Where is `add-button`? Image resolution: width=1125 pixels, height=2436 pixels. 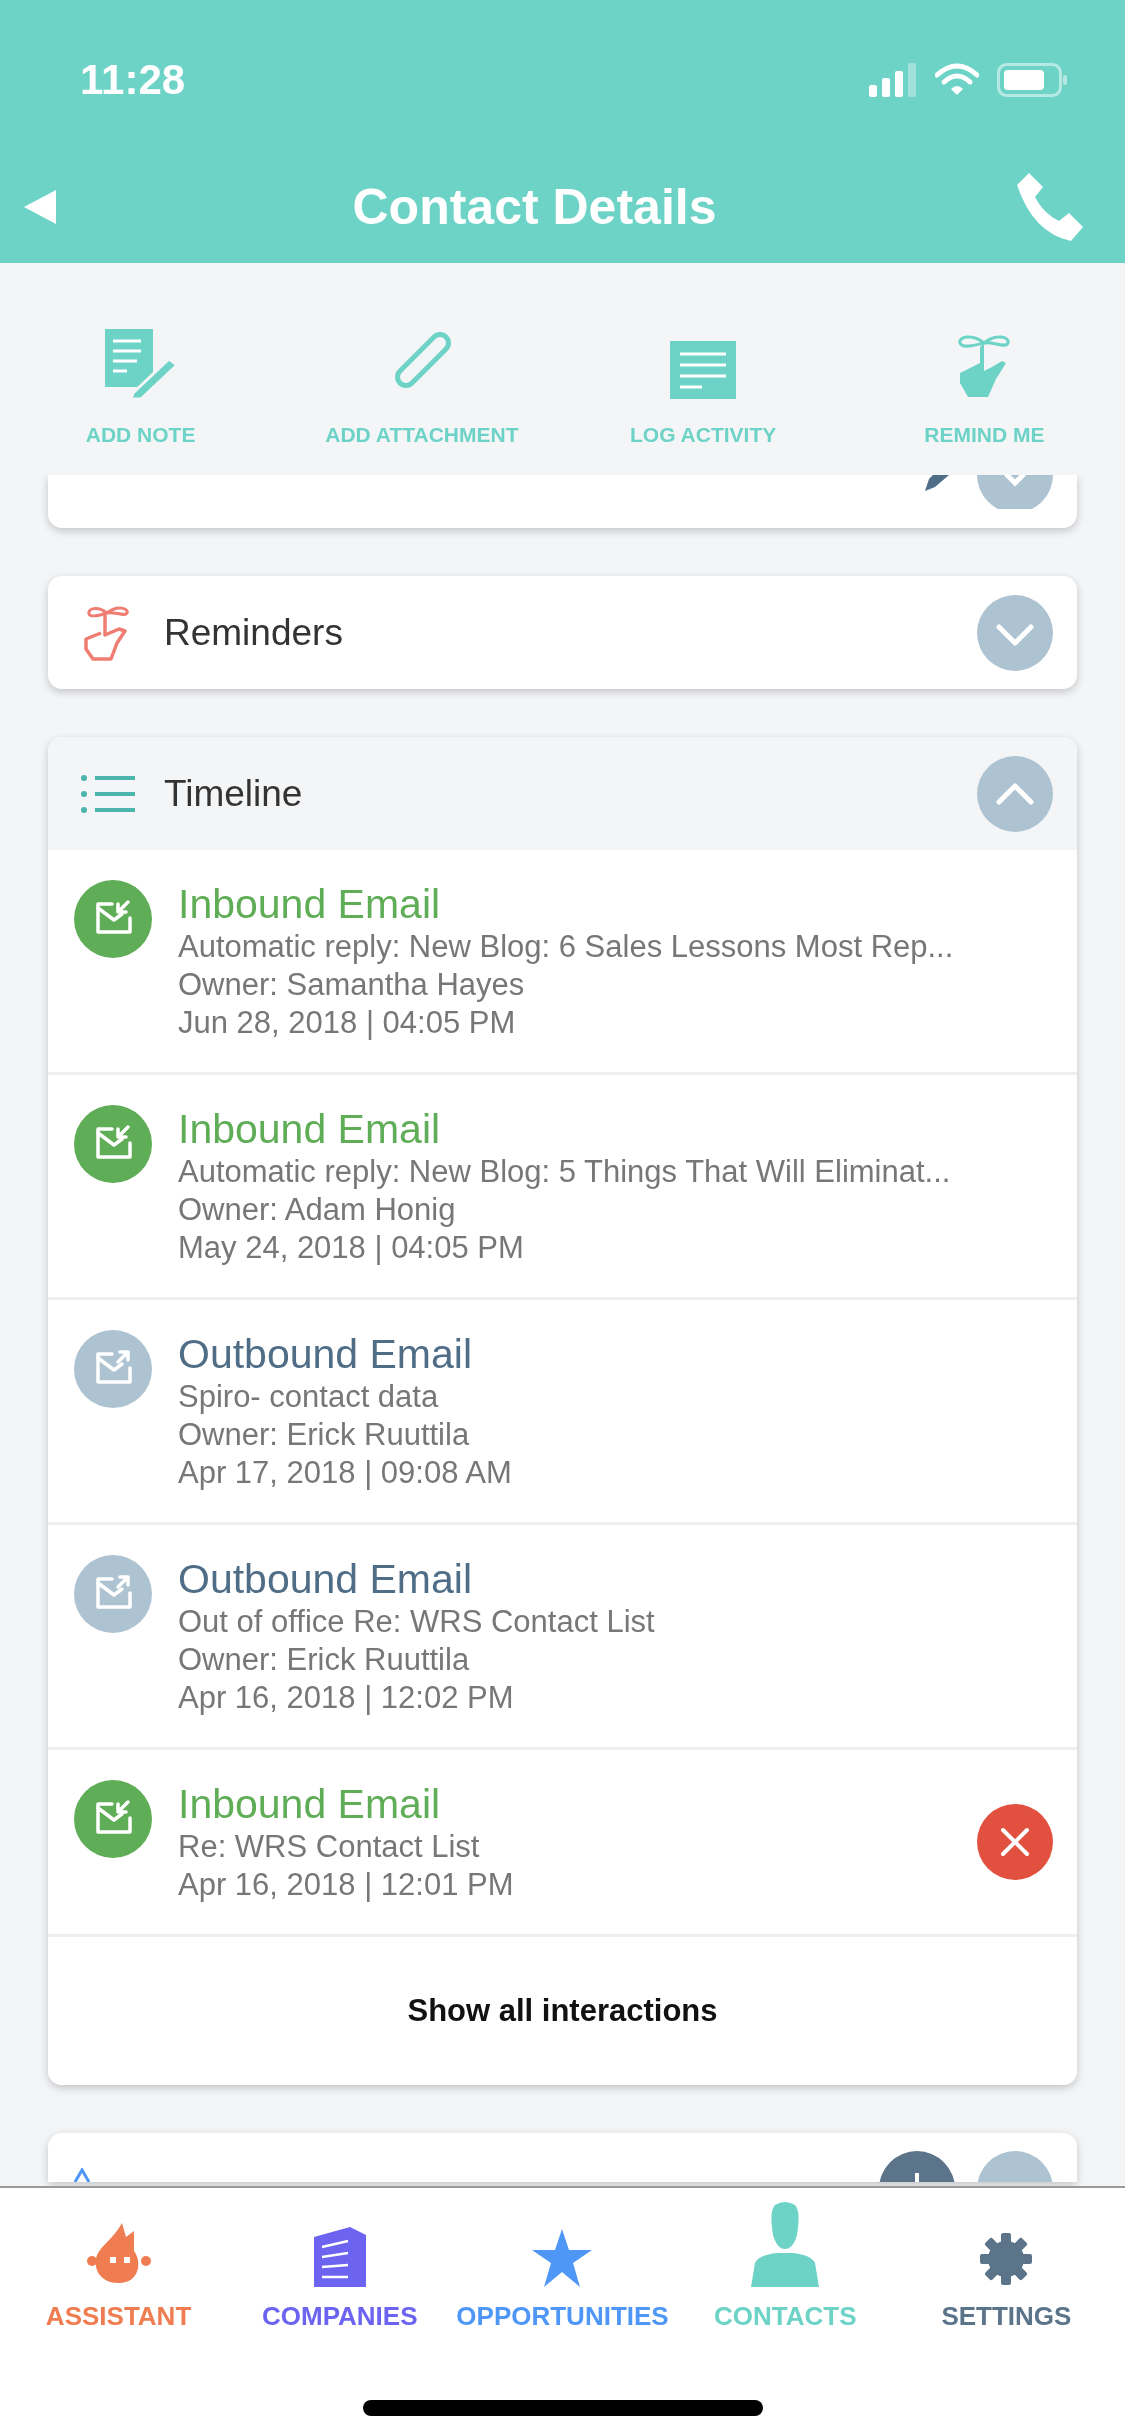 add-button is located at coordinates (917, 2166).